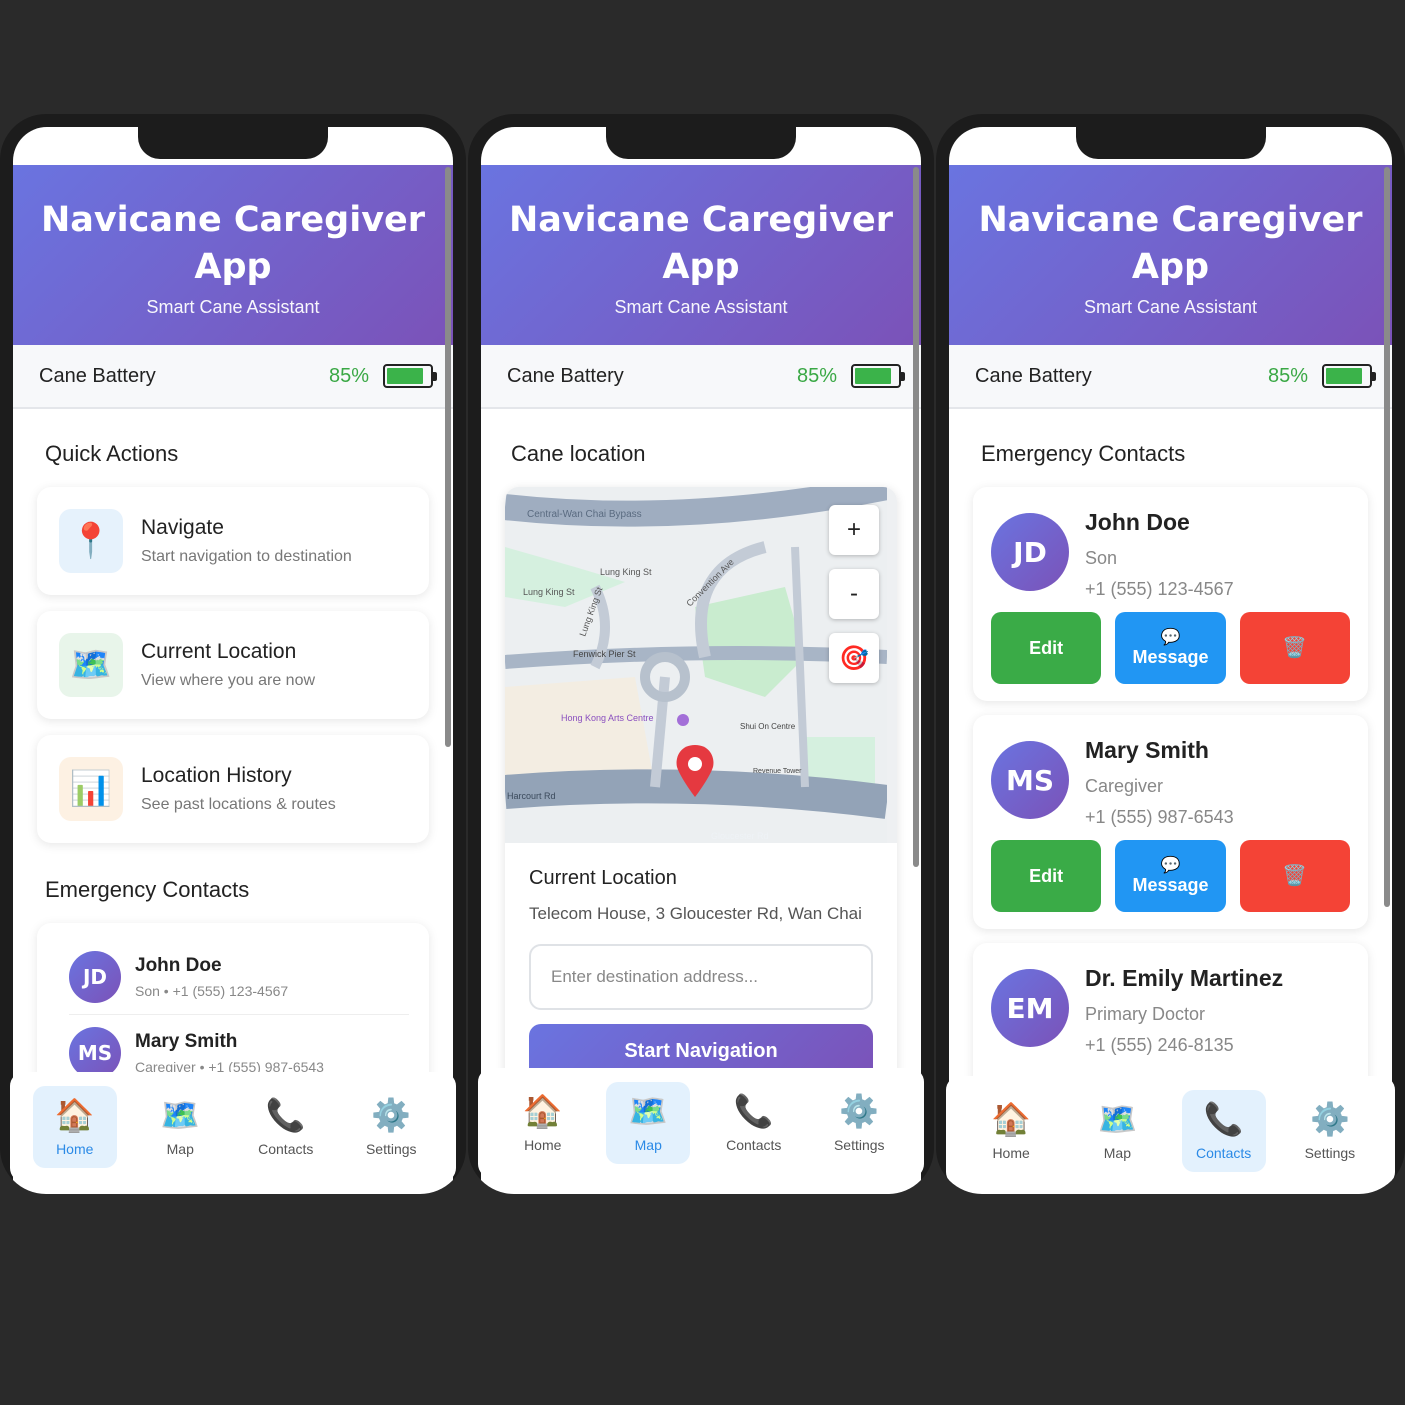  Describe the element at coordinates (1124, 786) in the screenshot. I see `contact-relation: Caregiver` at that location.